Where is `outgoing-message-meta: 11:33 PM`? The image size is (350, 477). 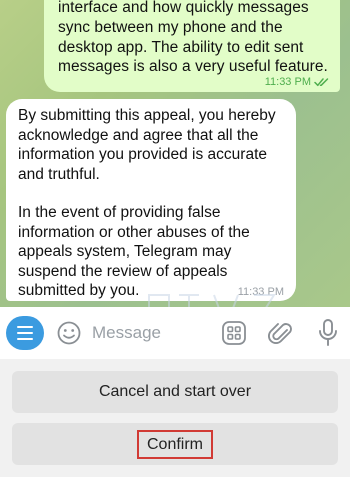 outgoing-message-meta: 11:33 PM is located at coordinates (297, 82).